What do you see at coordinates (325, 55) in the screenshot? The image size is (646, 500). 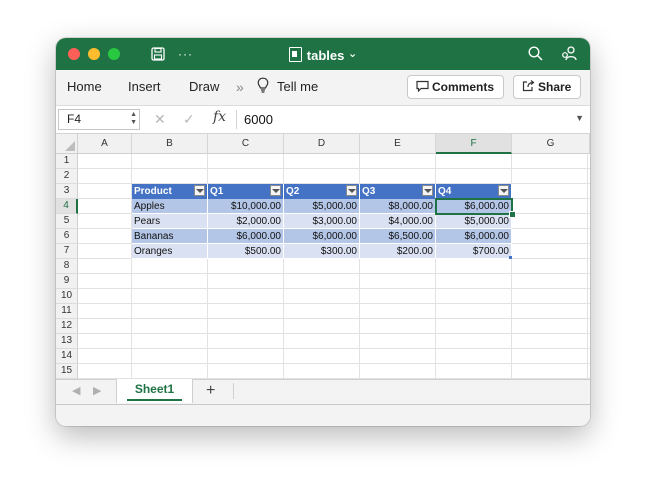 I see `window-title-text: tables` at bounding box center [325, 55].